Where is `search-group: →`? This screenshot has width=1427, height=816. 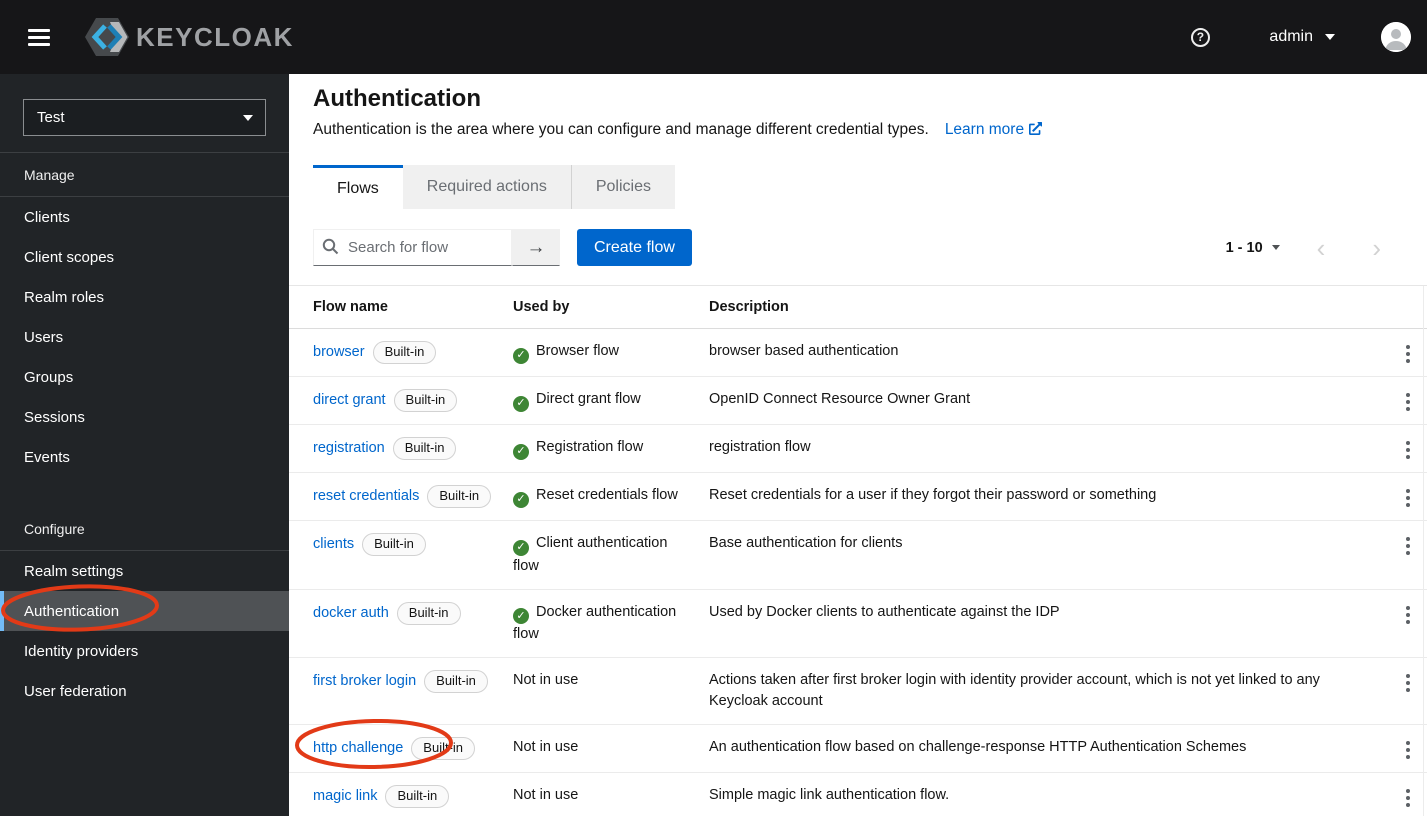
search-group: → is located at coordinates (436, 247).